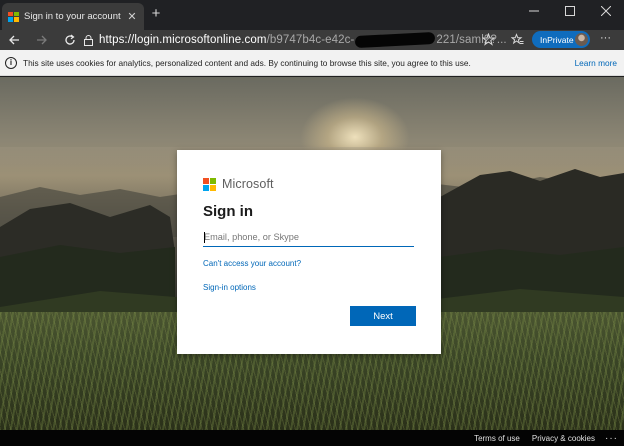 The height and width of the screenshot is (446, 624). Describe the element at coordinates (156, 14) in the screenshot. I see `new-tab-button: +` at that location.